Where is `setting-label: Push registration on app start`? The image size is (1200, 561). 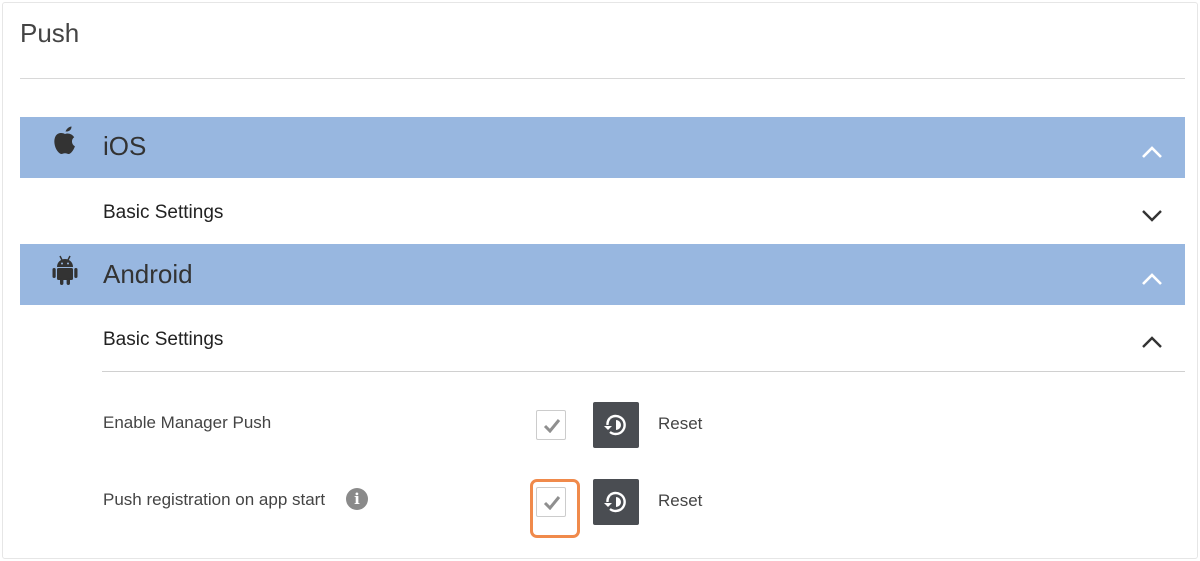 setting-label: Push registration on app start is located at coordinates (214, 499).